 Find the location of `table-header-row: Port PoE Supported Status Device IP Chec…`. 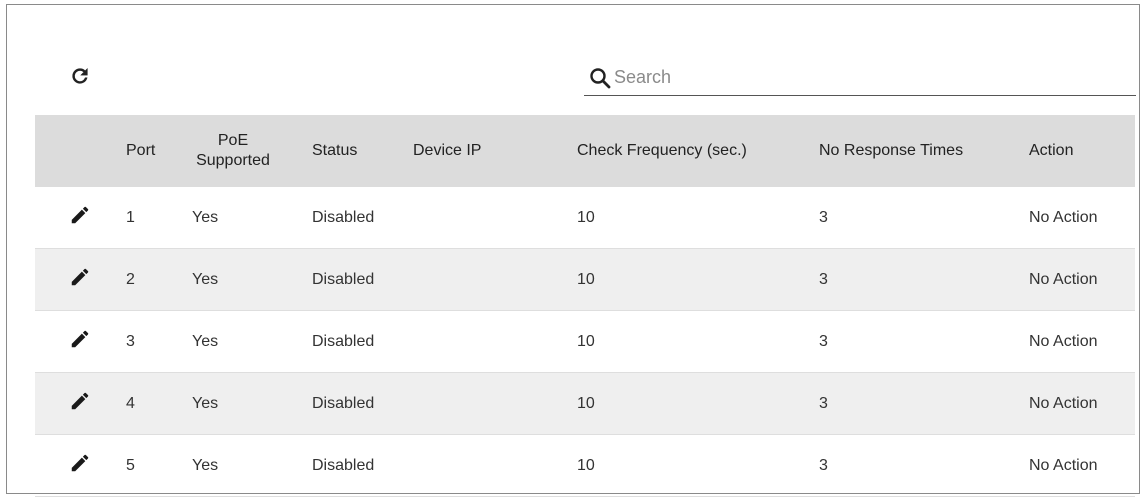

table-header-row: Port PoE Supported Status Device IP Chec… is located at coordinates (585, 151).